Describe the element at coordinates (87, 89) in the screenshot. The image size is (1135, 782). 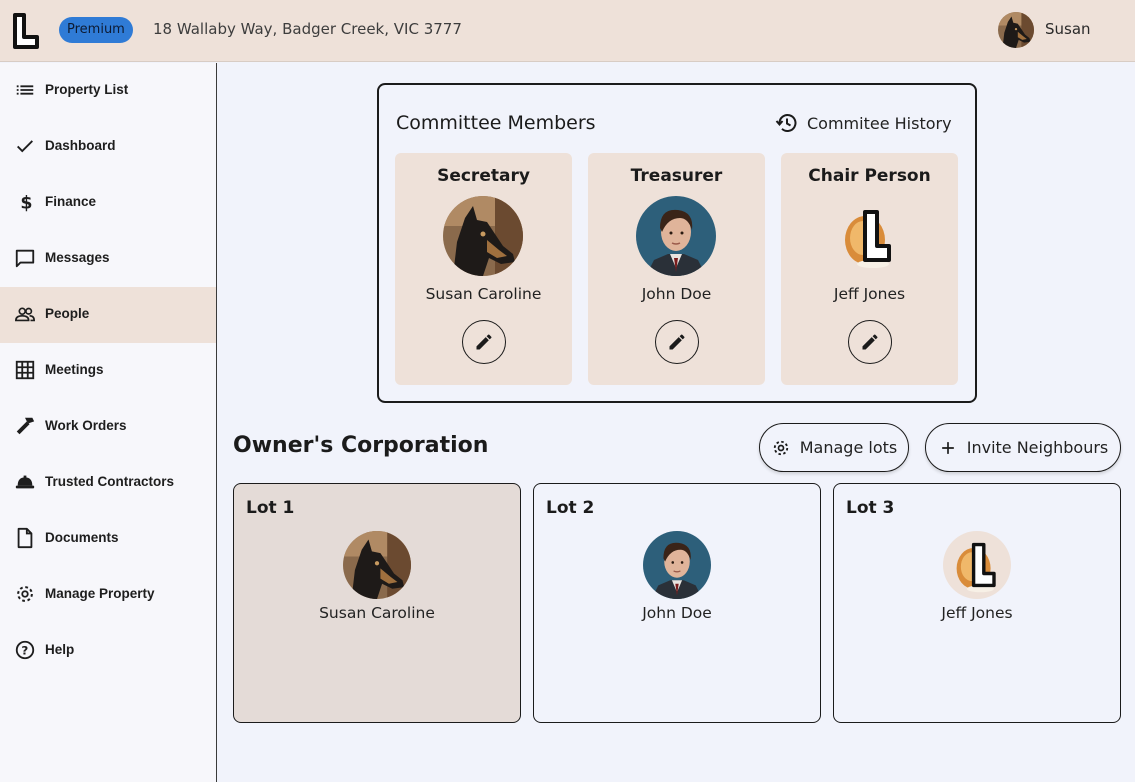
I see `sidebar-item-label: Property List` at that location.